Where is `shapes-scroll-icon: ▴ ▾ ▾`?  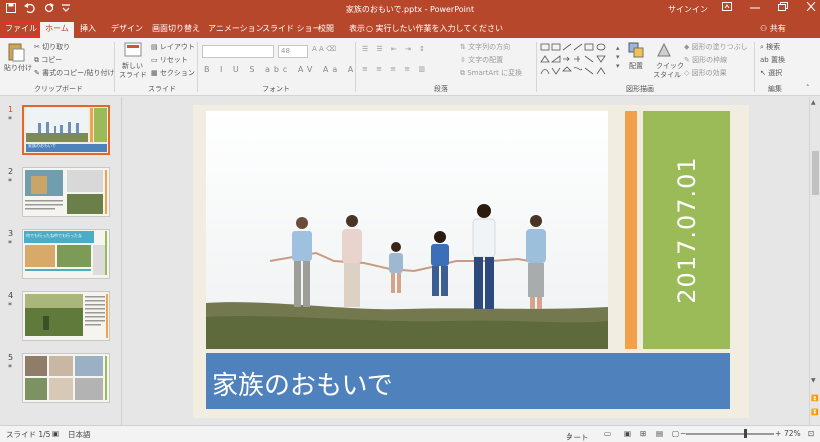
shapes-scroll-icon: ▴ ▾ ▾ is located at coordinates (618, 57).